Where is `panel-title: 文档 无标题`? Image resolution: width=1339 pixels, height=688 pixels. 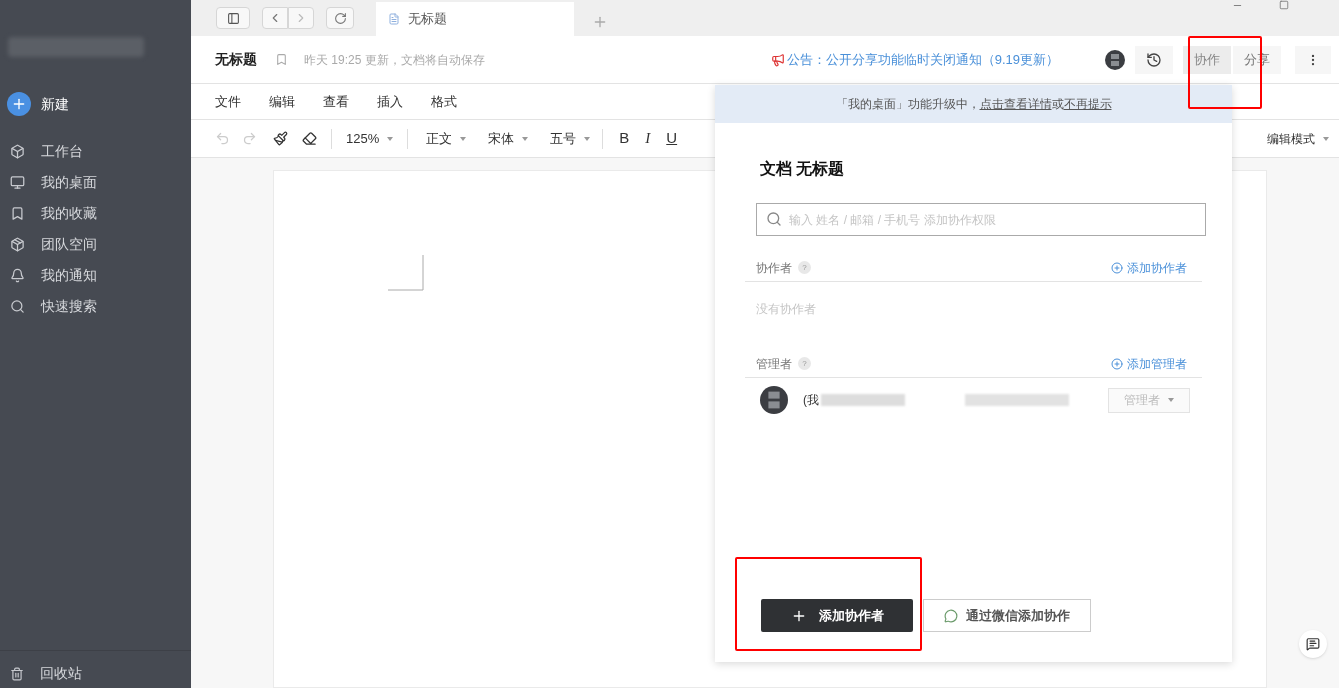
panel-title: 文档 无标题 is located at coordinates (803, 169).